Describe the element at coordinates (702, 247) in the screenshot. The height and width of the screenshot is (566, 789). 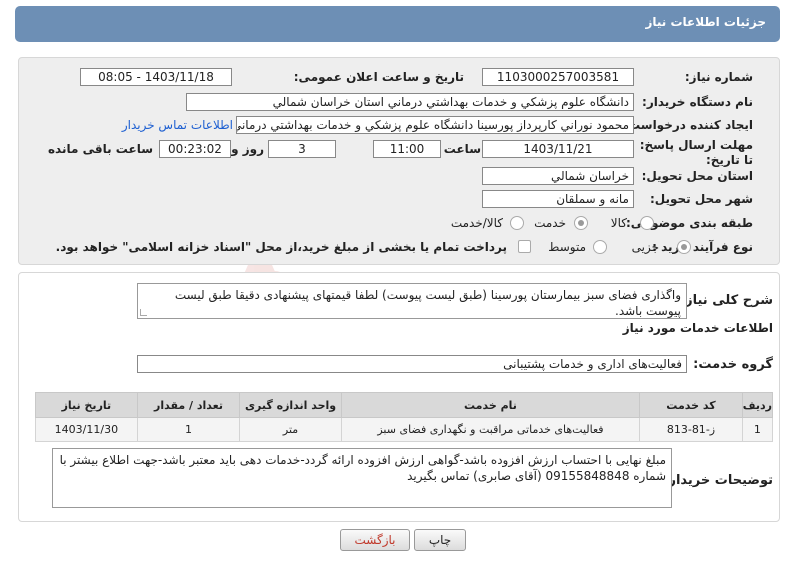
I see `process-label: نوع فرآیند خرید :` at that location.